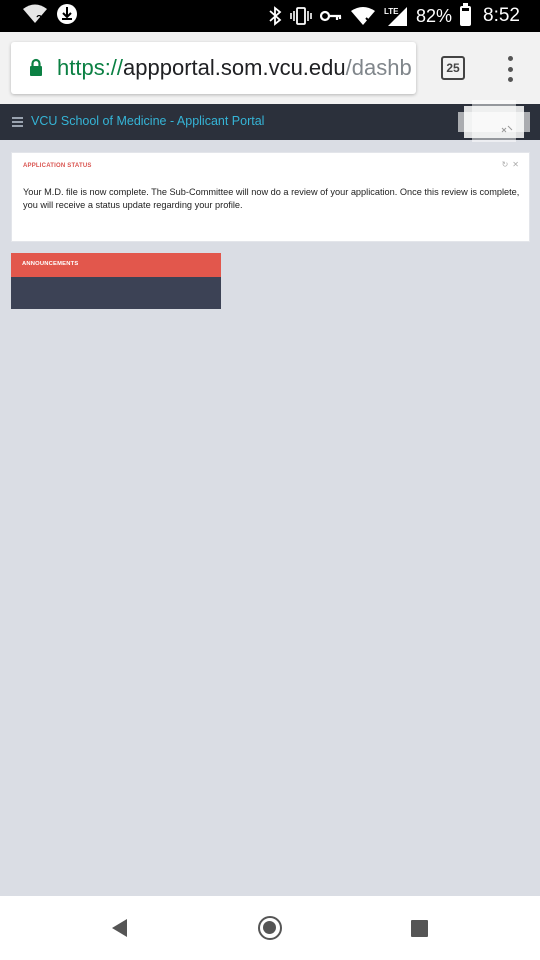 The height and width of the screenshot is (960, 540). I want to click on announcements-header: ANNOUNCEMENTS, so click(116, 265).